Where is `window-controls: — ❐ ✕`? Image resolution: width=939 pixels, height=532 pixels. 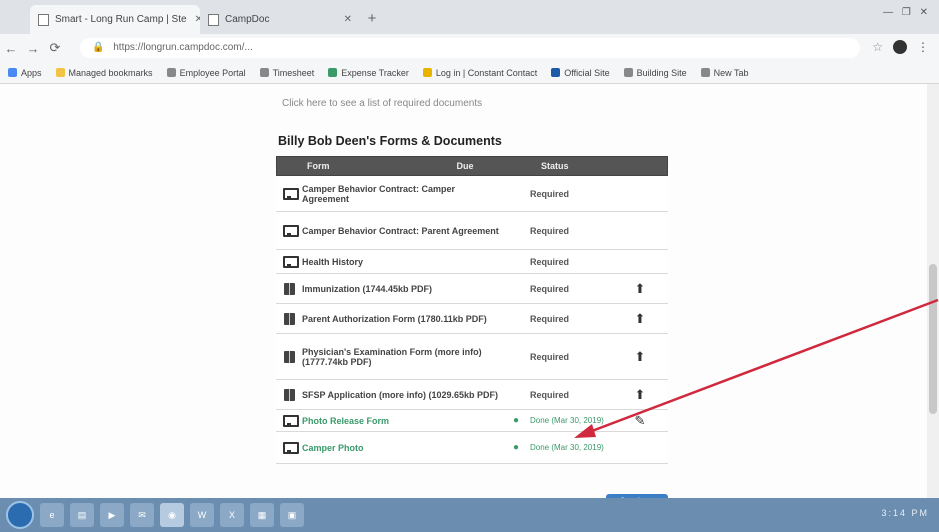 window-controls: — ❐ ✕ is located at coordinates (907, 12).